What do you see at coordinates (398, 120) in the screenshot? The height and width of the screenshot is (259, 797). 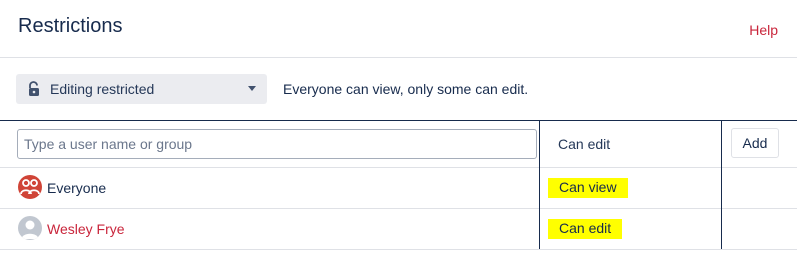 I see `table-top-border` at bounding box center [398, 120].